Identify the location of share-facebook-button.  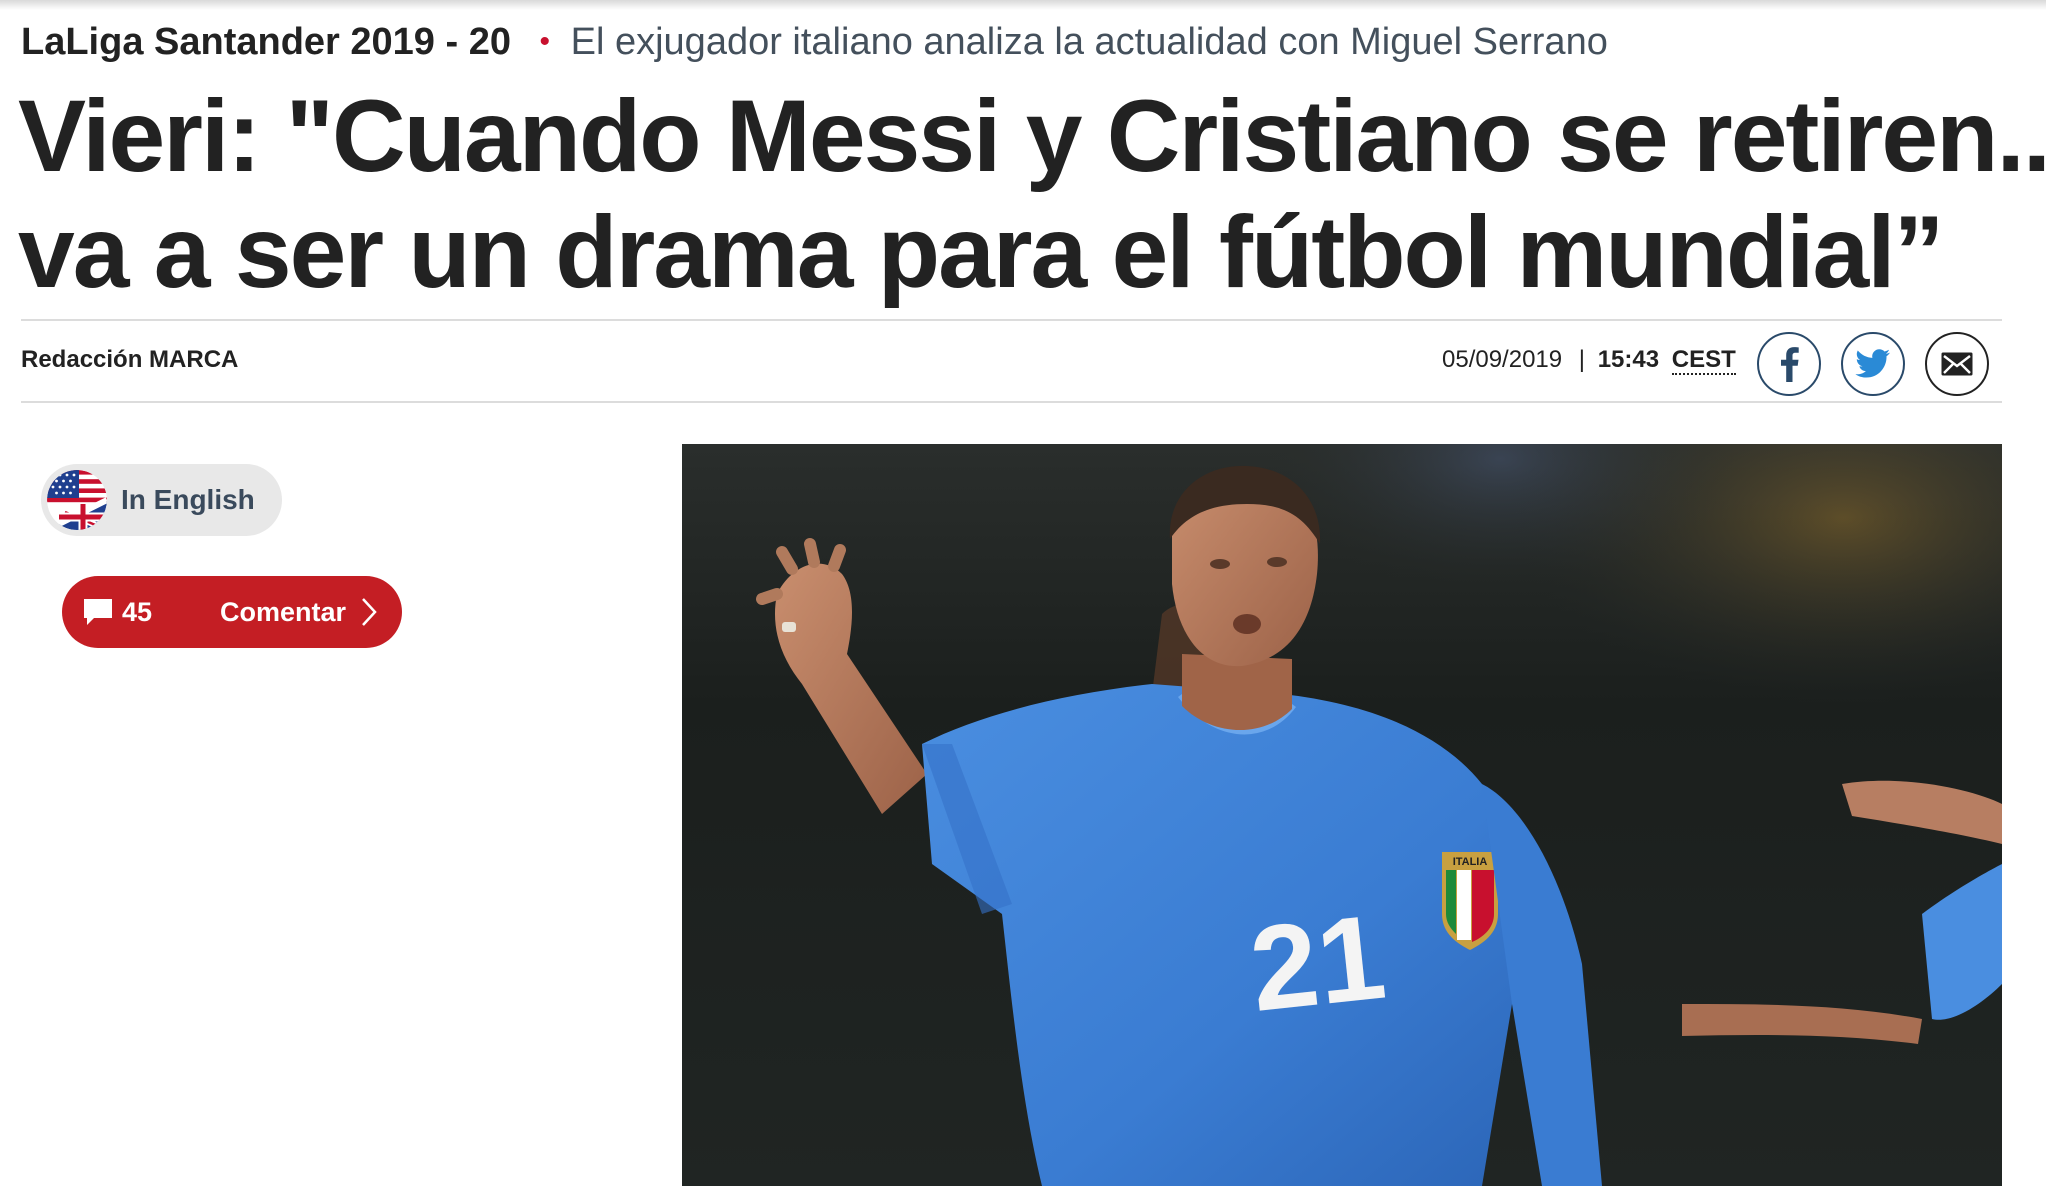
(1789, 364).